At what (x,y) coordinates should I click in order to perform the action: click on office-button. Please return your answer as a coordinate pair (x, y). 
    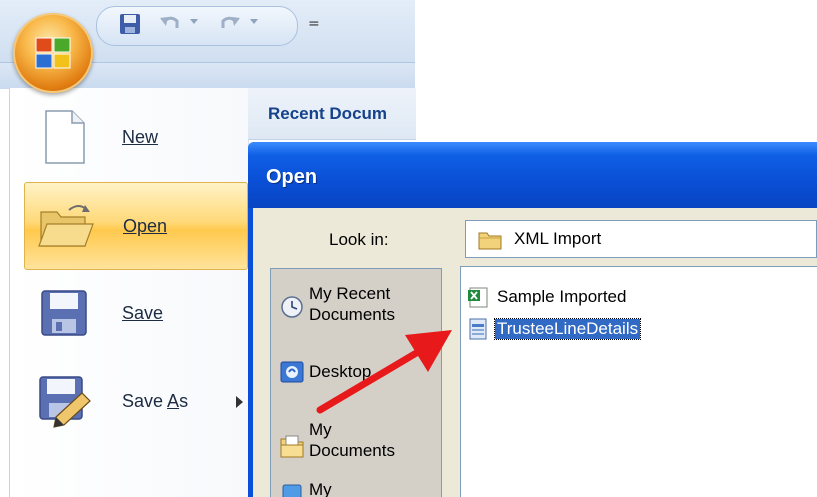
    Looking at the image, I should click on (53, 53).